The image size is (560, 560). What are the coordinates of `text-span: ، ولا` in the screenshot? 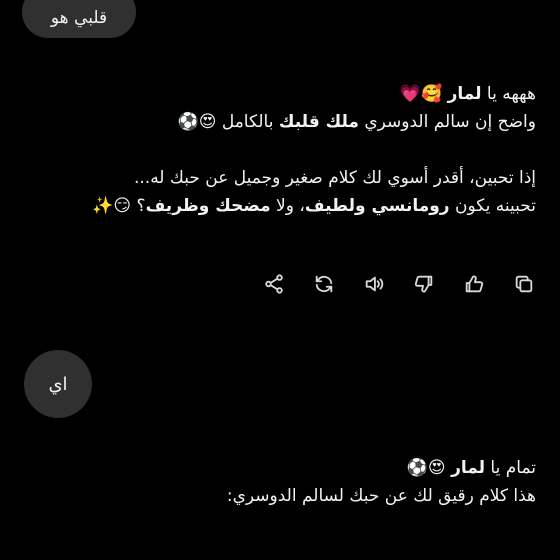 It's located at (287, 206).